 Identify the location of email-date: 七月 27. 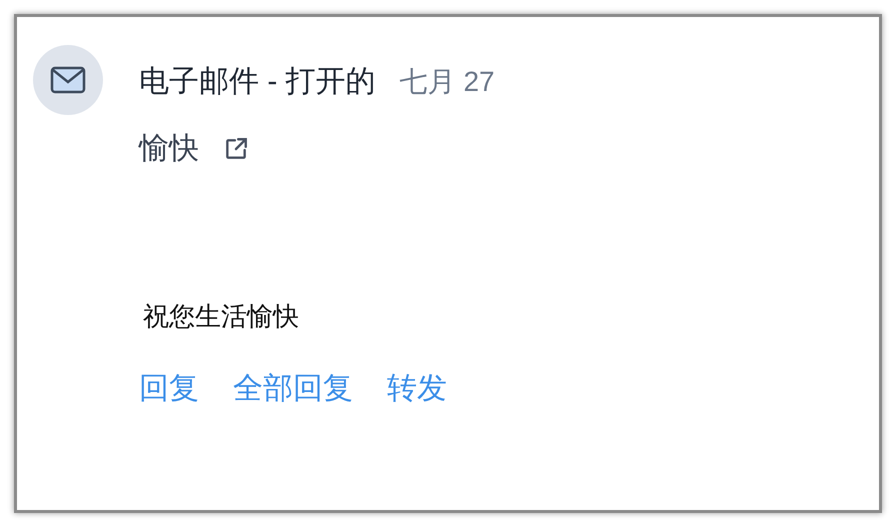
(447, 82).